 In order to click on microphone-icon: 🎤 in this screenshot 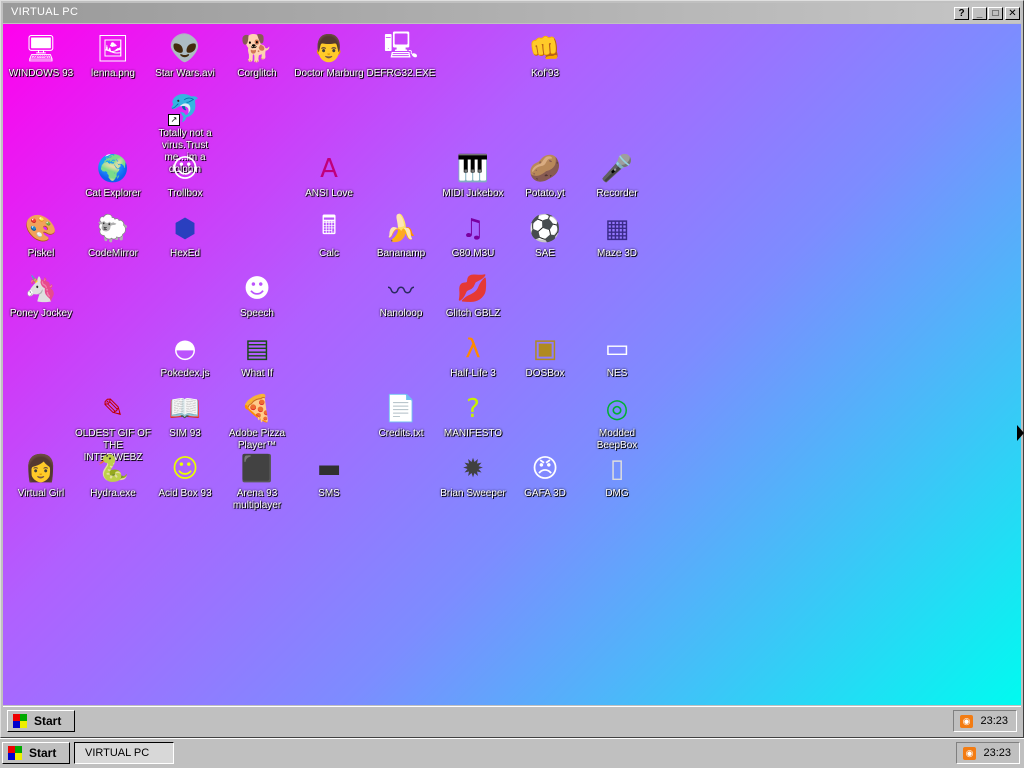, I will do `click(617, 169)`.